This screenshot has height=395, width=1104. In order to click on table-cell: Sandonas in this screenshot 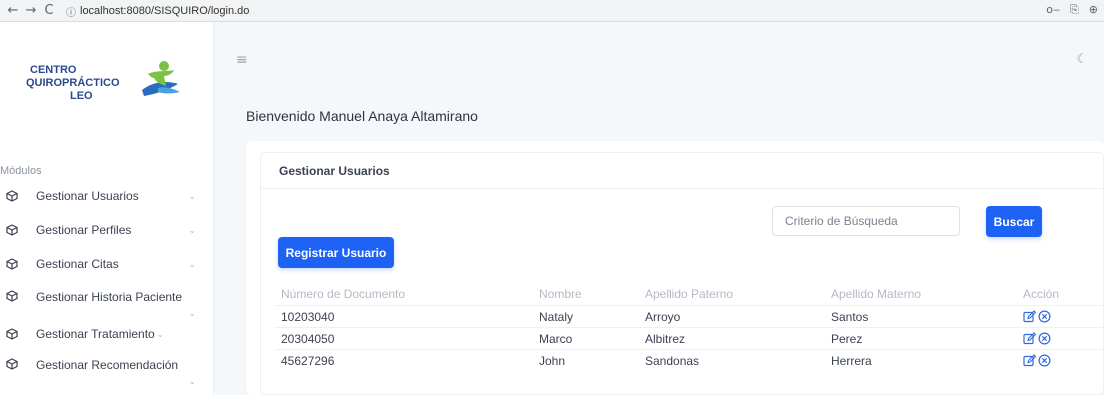, I will do `click(672, 360)`.